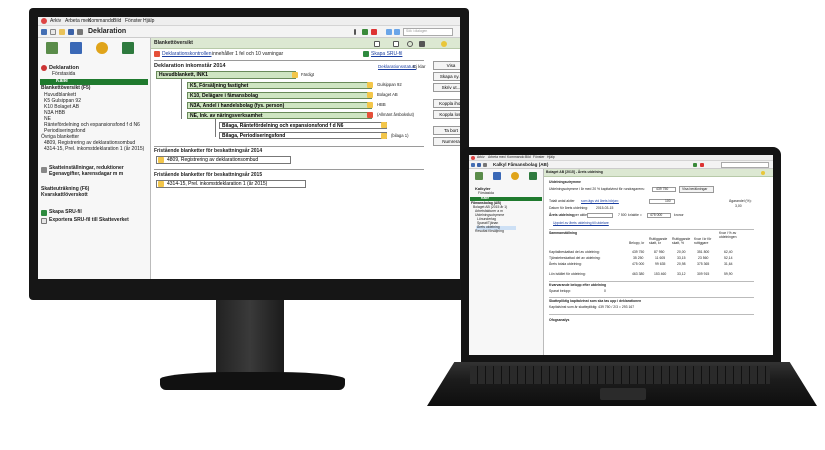 The image size is (825, 450). Describe the element at coordinates (186, 54) in the screenshot. I see `check-link: Deklarationskontrollen` at that location.